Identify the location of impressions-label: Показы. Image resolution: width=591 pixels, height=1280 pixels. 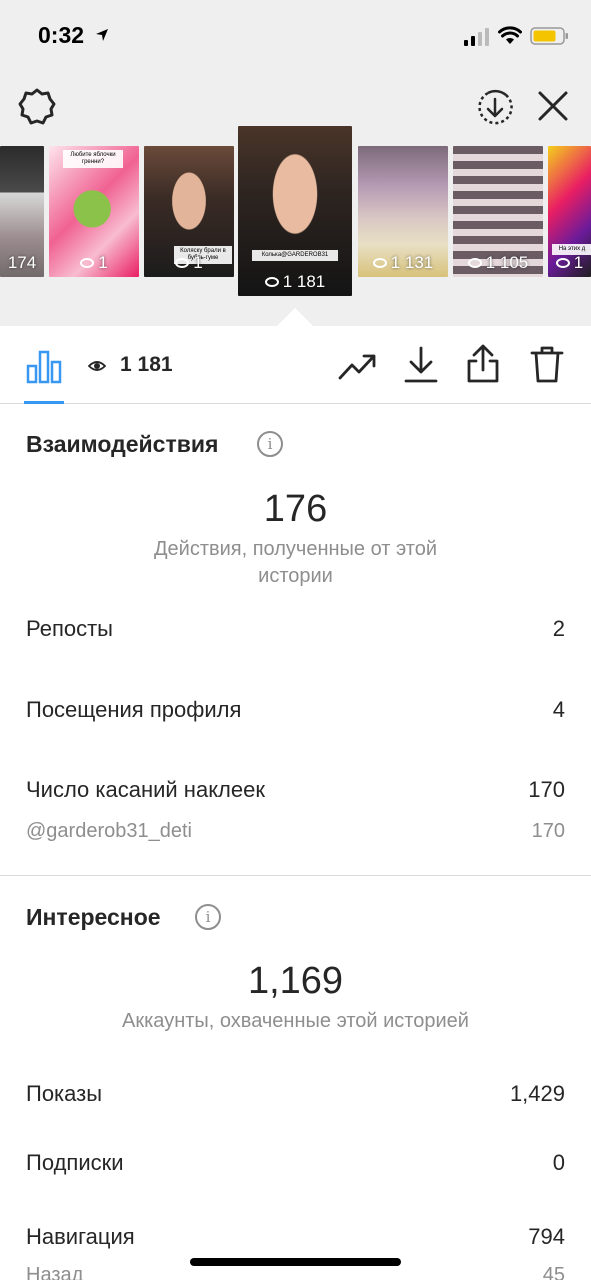
(64, 1093).